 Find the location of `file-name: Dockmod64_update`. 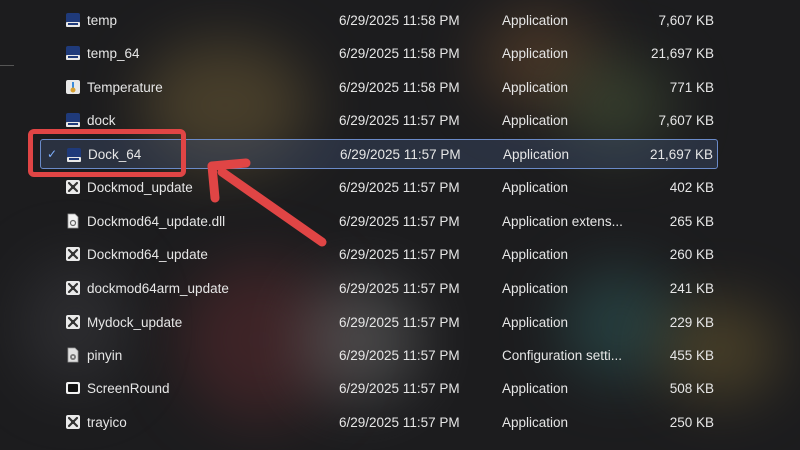

file-name: Dockmod64_update is located at coordinates (147, 254).